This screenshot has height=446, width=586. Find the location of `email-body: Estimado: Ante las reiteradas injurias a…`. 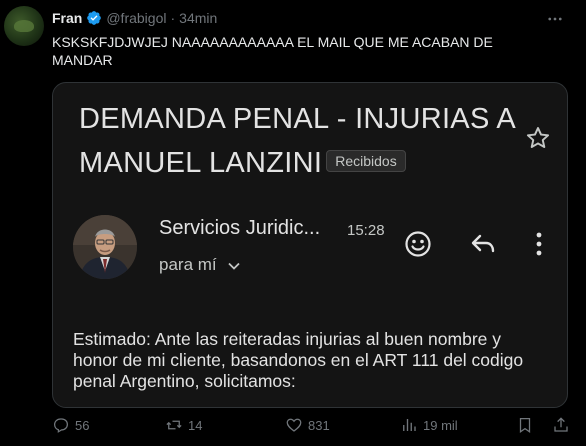

email-body: Estimado: Ante las reiteradas injurias a… is located at coordinates (298, 360).